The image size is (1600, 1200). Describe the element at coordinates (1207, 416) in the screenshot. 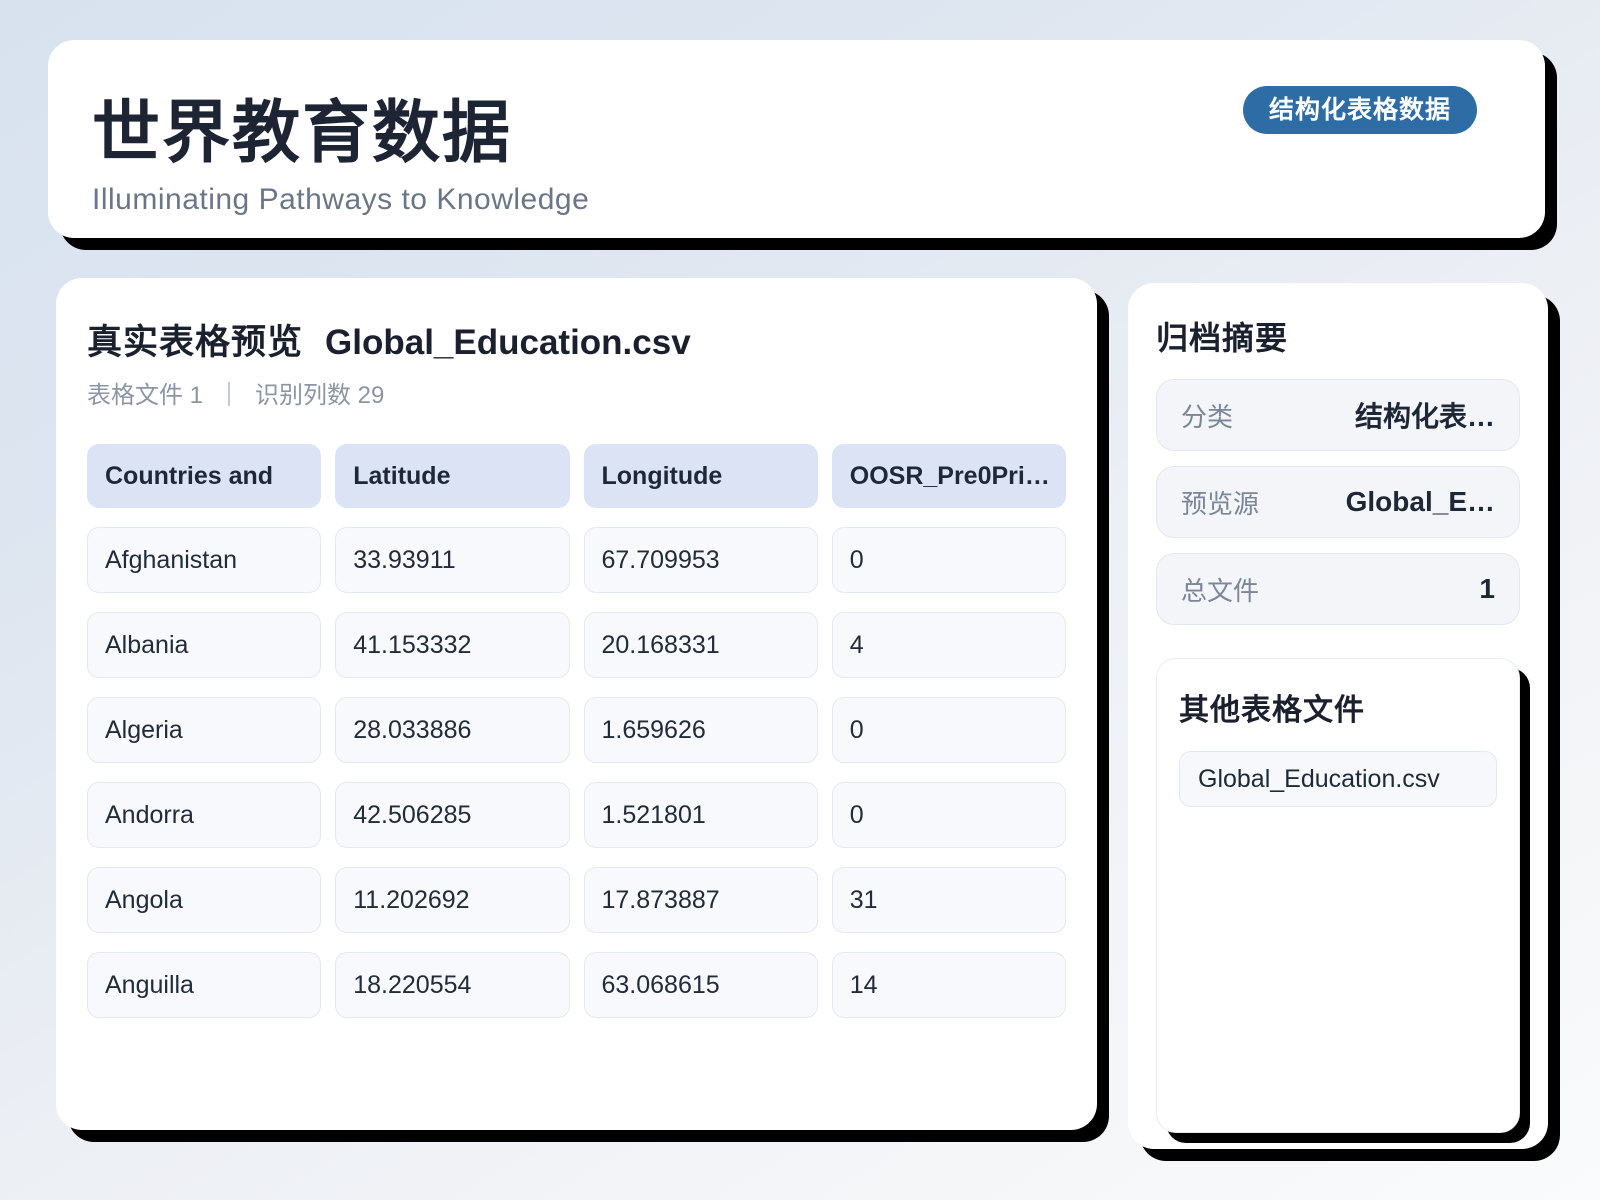

I see `stat-label: 分类` at that location.